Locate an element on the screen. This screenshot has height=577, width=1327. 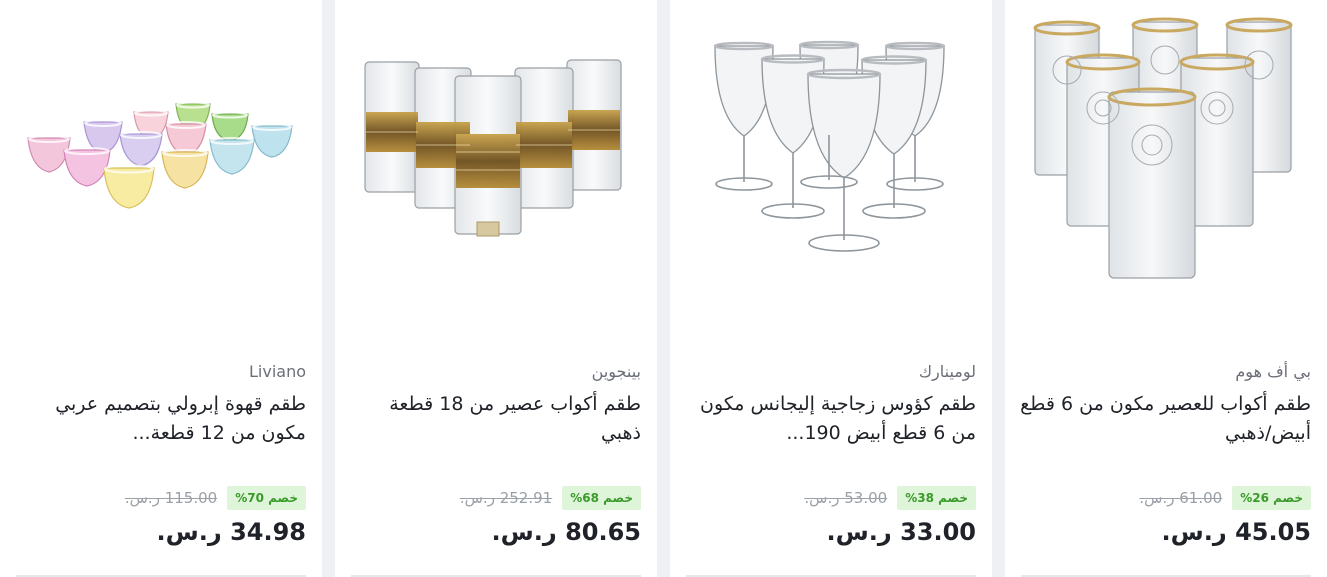
wine-glasses-icon is located at coordinates (829, 146).